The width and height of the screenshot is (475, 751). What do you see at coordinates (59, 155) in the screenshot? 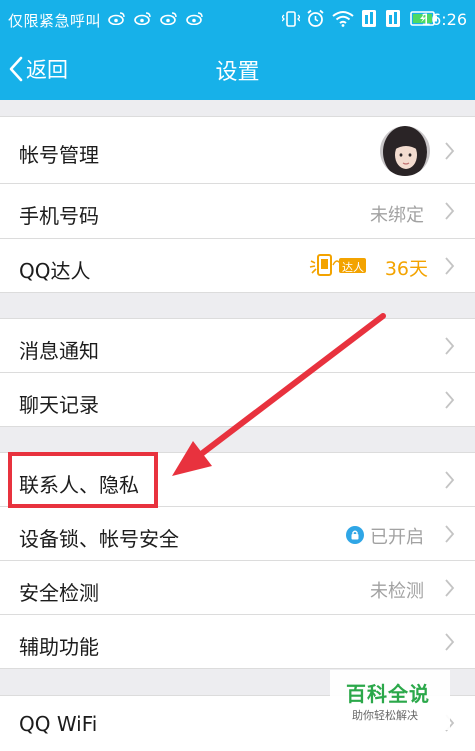
I see `row-label: 帐号管理` at bounding box center [59, 155].